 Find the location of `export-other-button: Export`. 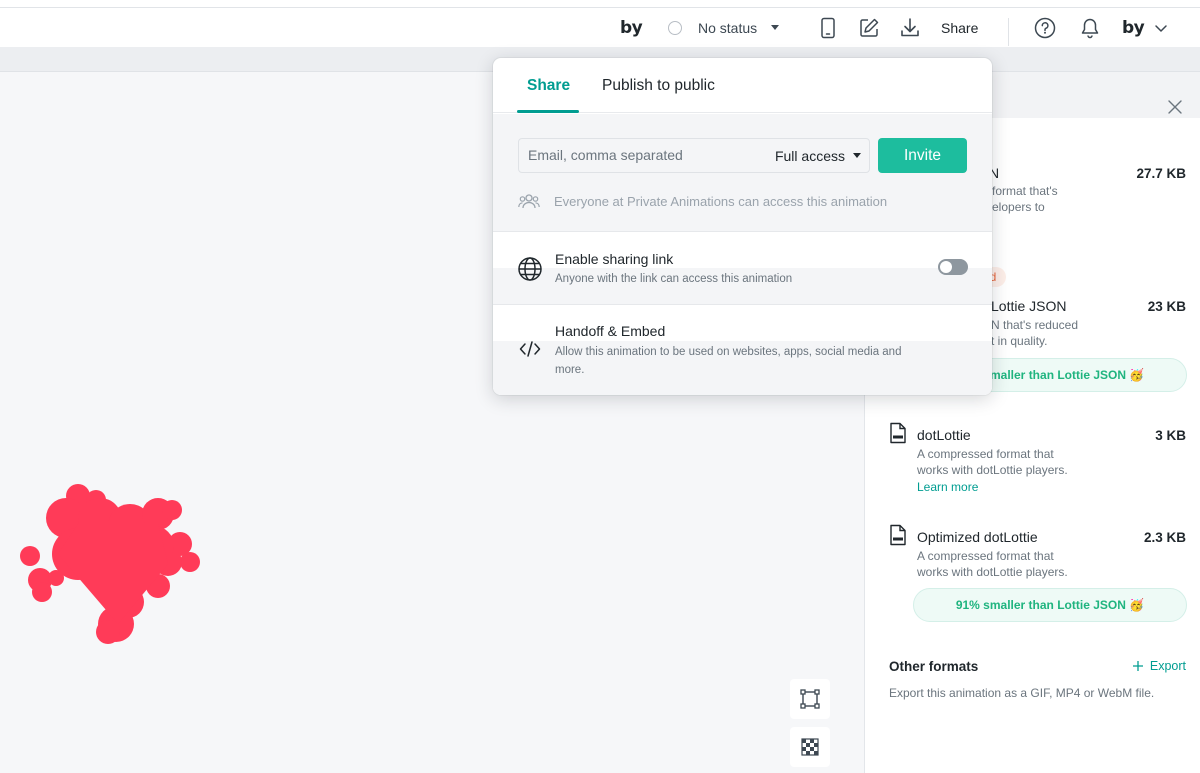

export-other-button: Export is located at coordinates (1159, 666).